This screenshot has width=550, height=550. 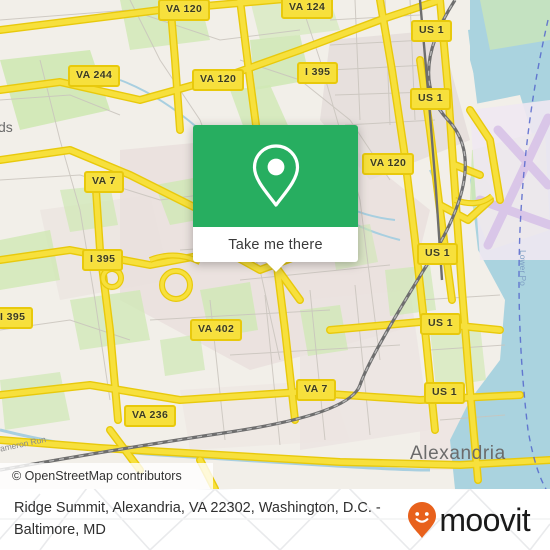 I want to click on road-shield-va120-a: VA 120, so click(x=184, y=10).